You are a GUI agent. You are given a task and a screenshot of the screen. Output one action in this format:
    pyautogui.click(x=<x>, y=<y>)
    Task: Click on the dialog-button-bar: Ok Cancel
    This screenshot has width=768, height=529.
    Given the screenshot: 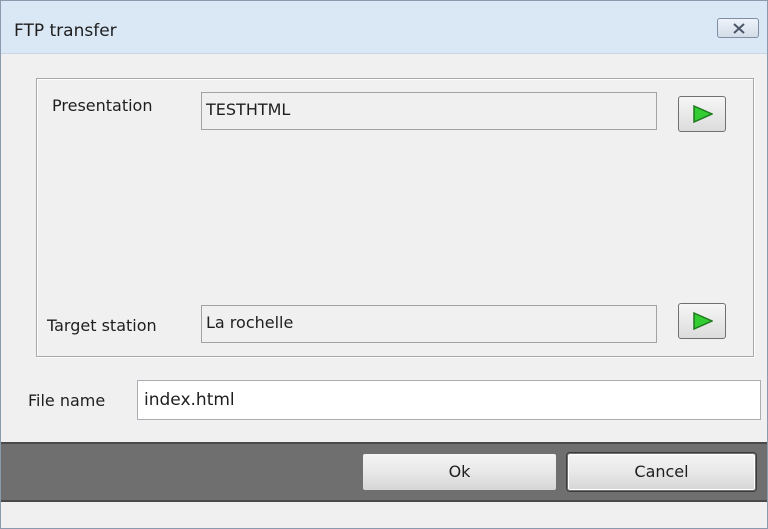 What is the action you would take?
    pyautogui.click(x=384, y=472)
    